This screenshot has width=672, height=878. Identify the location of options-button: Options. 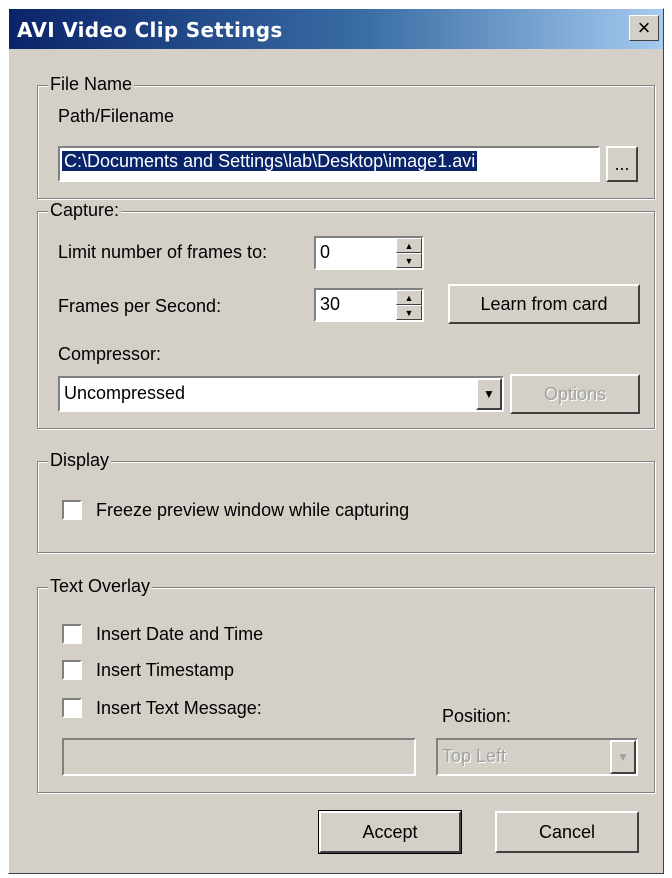
(575, 394).